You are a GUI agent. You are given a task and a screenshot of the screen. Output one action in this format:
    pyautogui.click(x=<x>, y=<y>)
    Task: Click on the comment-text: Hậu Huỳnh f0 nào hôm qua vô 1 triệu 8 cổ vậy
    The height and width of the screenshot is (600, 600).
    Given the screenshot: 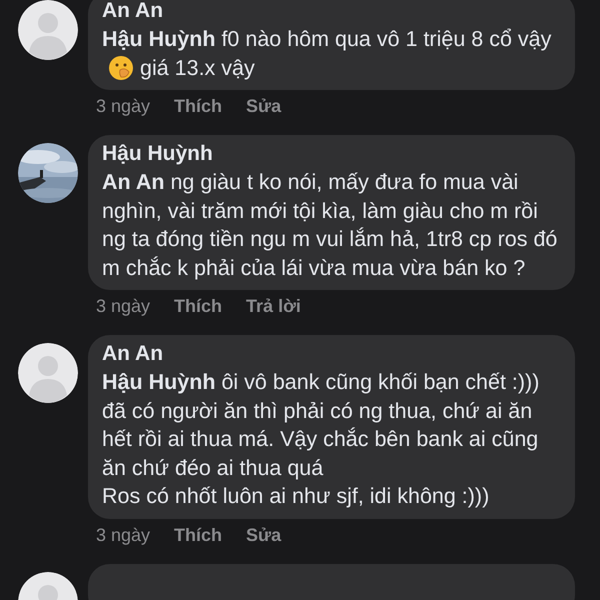 What is the action you would take?
    pyautogui.click(x=327, y=39)
    